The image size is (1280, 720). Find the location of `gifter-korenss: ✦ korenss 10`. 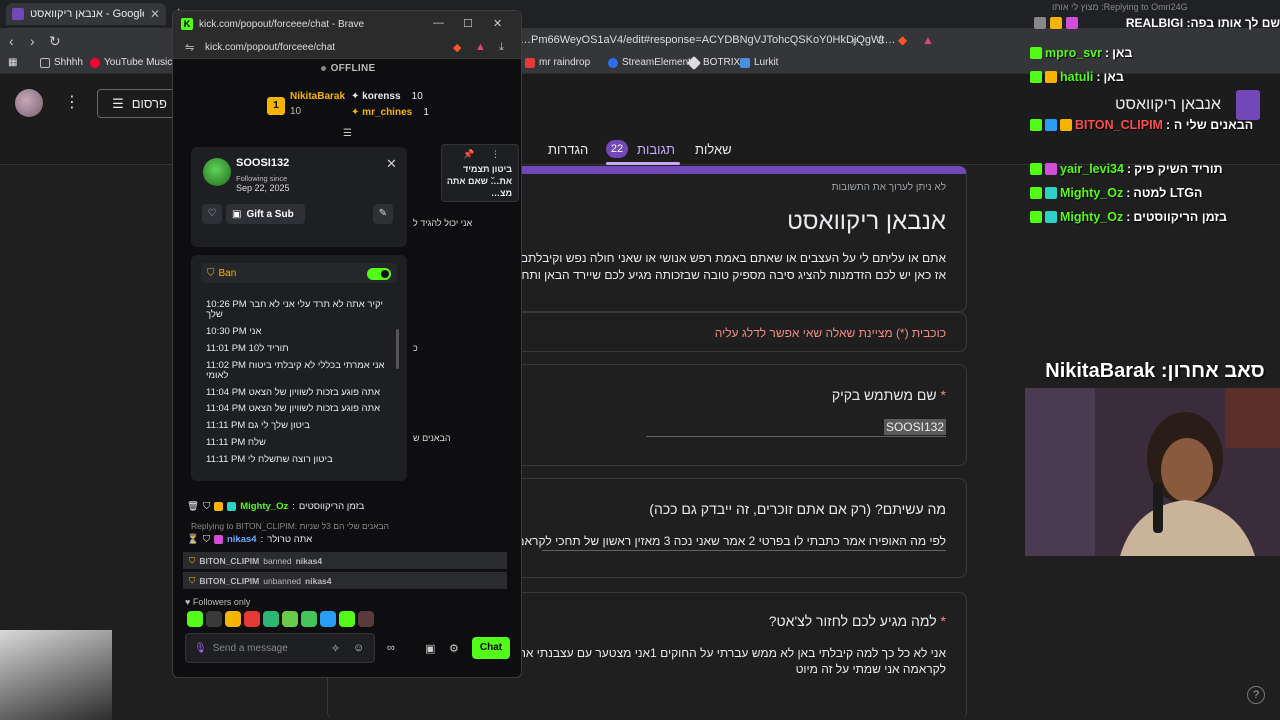

gifter-korenss: ✦ korenss 10 is located at coordinates (387, 96).